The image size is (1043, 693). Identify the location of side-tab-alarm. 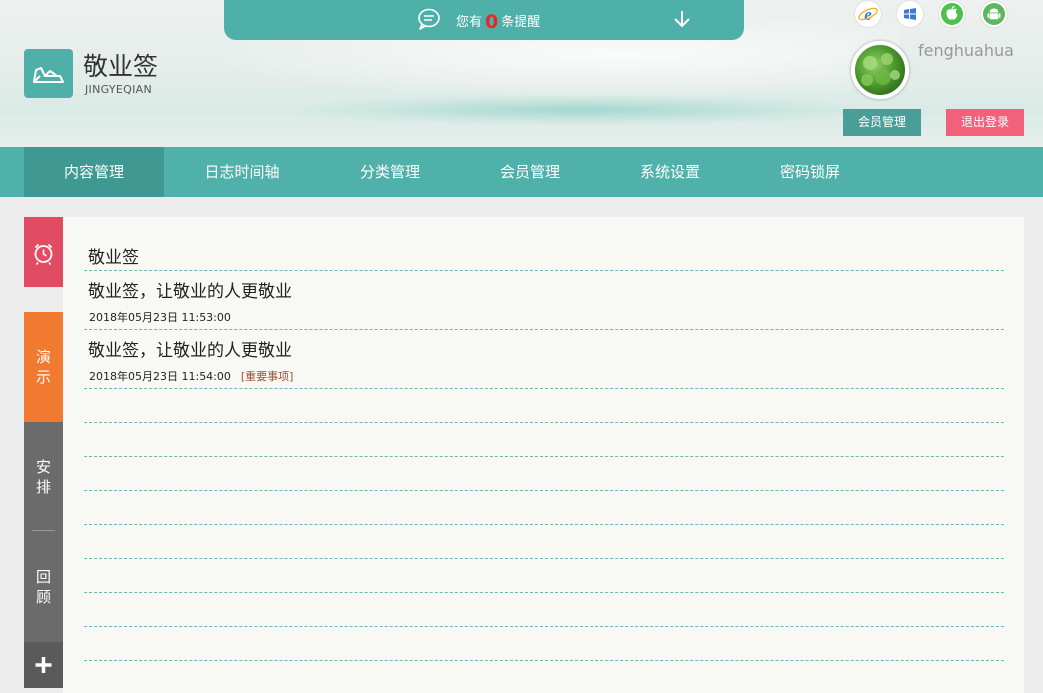
(43, 252).